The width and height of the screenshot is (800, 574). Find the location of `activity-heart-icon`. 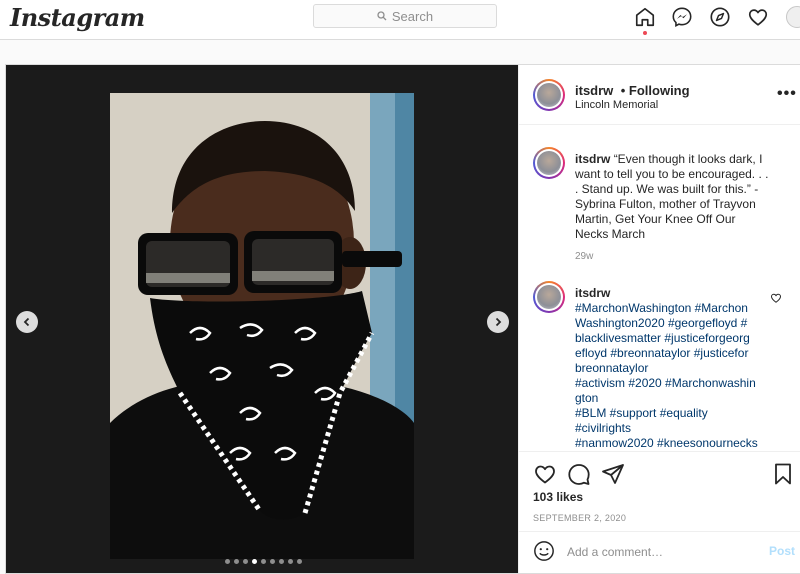

activity-heart-icon is located at coordinates (758, 17).